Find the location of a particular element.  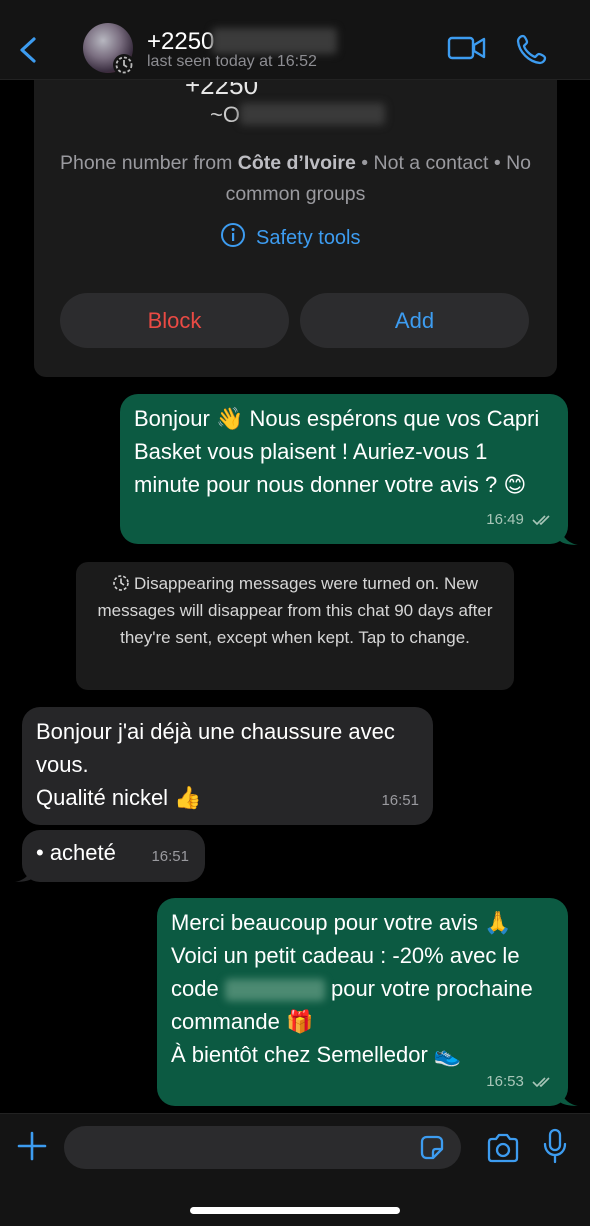

voice-call-button is located at coordinates (532, 49).